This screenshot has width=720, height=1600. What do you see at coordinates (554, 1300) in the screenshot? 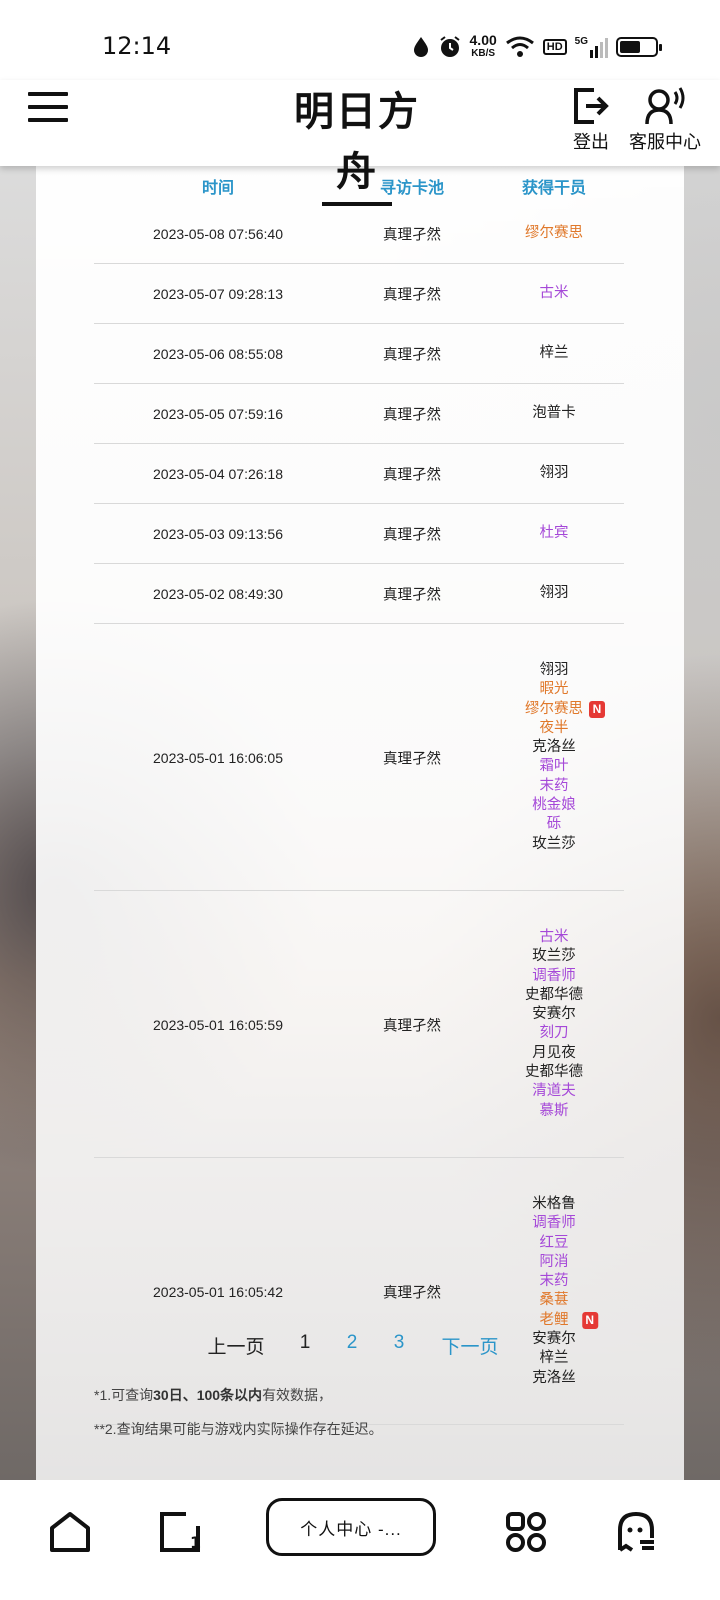
I see `operator-name: 桑葚` at bounding box center [554, 1300].